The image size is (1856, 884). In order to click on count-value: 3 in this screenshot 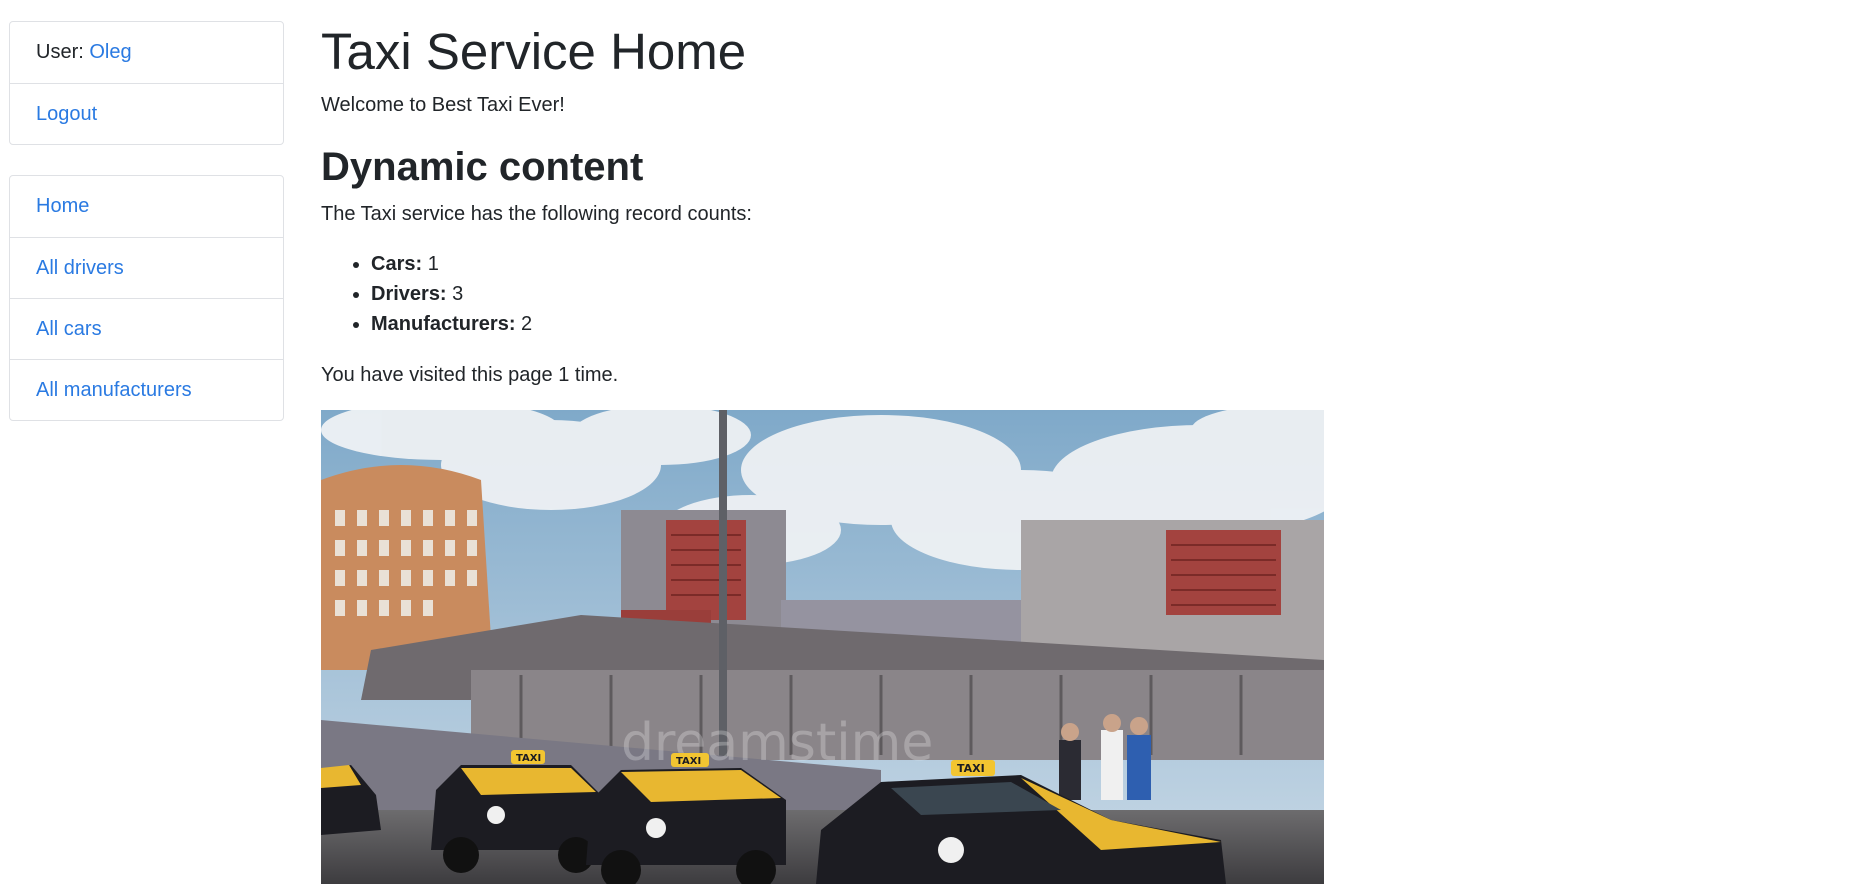, I will do `click(458, 294)`.